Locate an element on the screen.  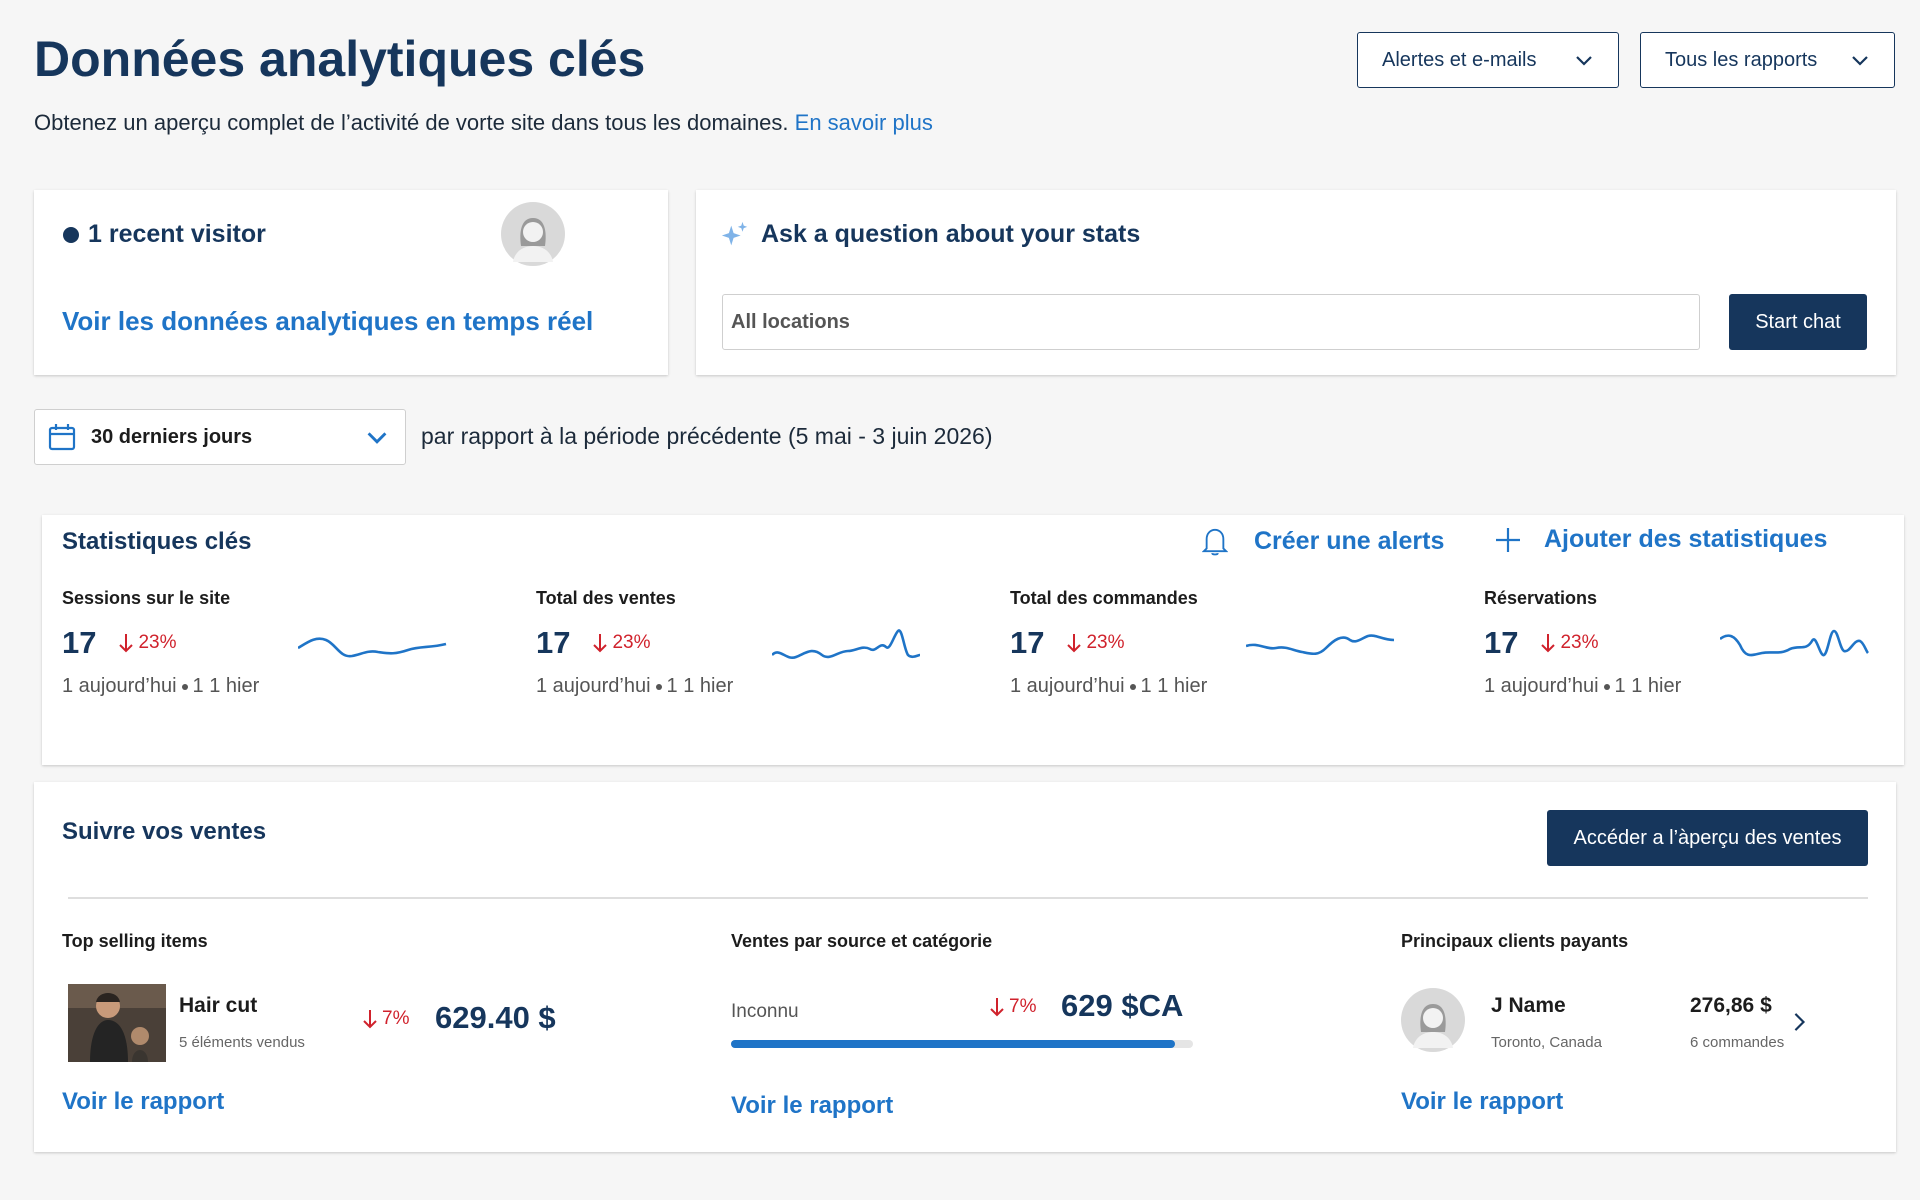
ask-title: Ask a question about your stats is located at coordinates (951, 234).